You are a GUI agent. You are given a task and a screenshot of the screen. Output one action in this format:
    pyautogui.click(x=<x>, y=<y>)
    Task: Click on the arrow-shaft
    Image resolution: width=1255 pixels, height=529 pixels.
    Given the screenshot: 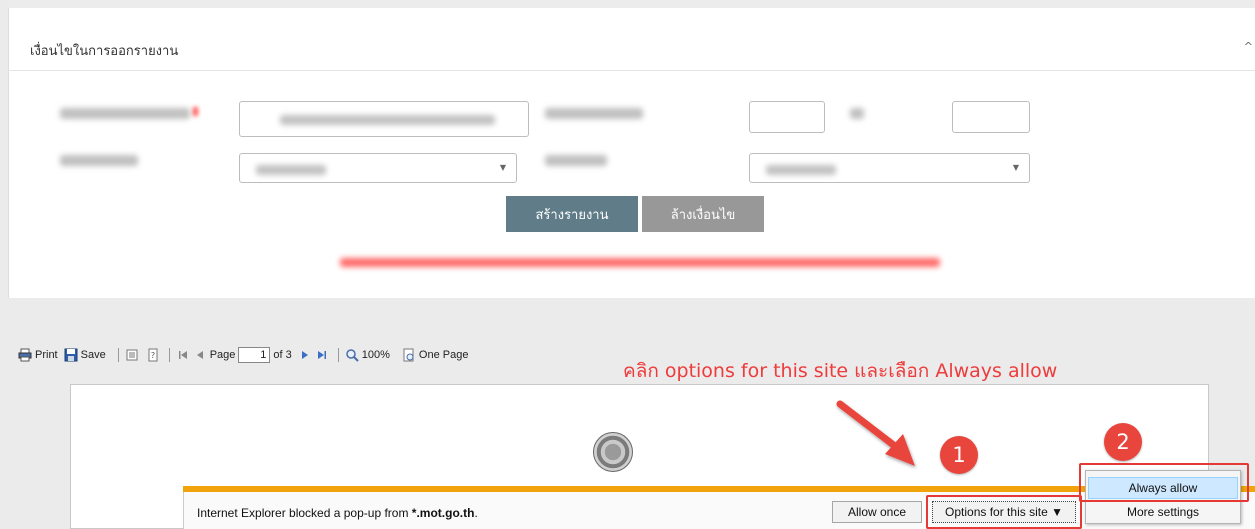 What is the action you would take?
    pyautogui.click(x=870, y=427)
    